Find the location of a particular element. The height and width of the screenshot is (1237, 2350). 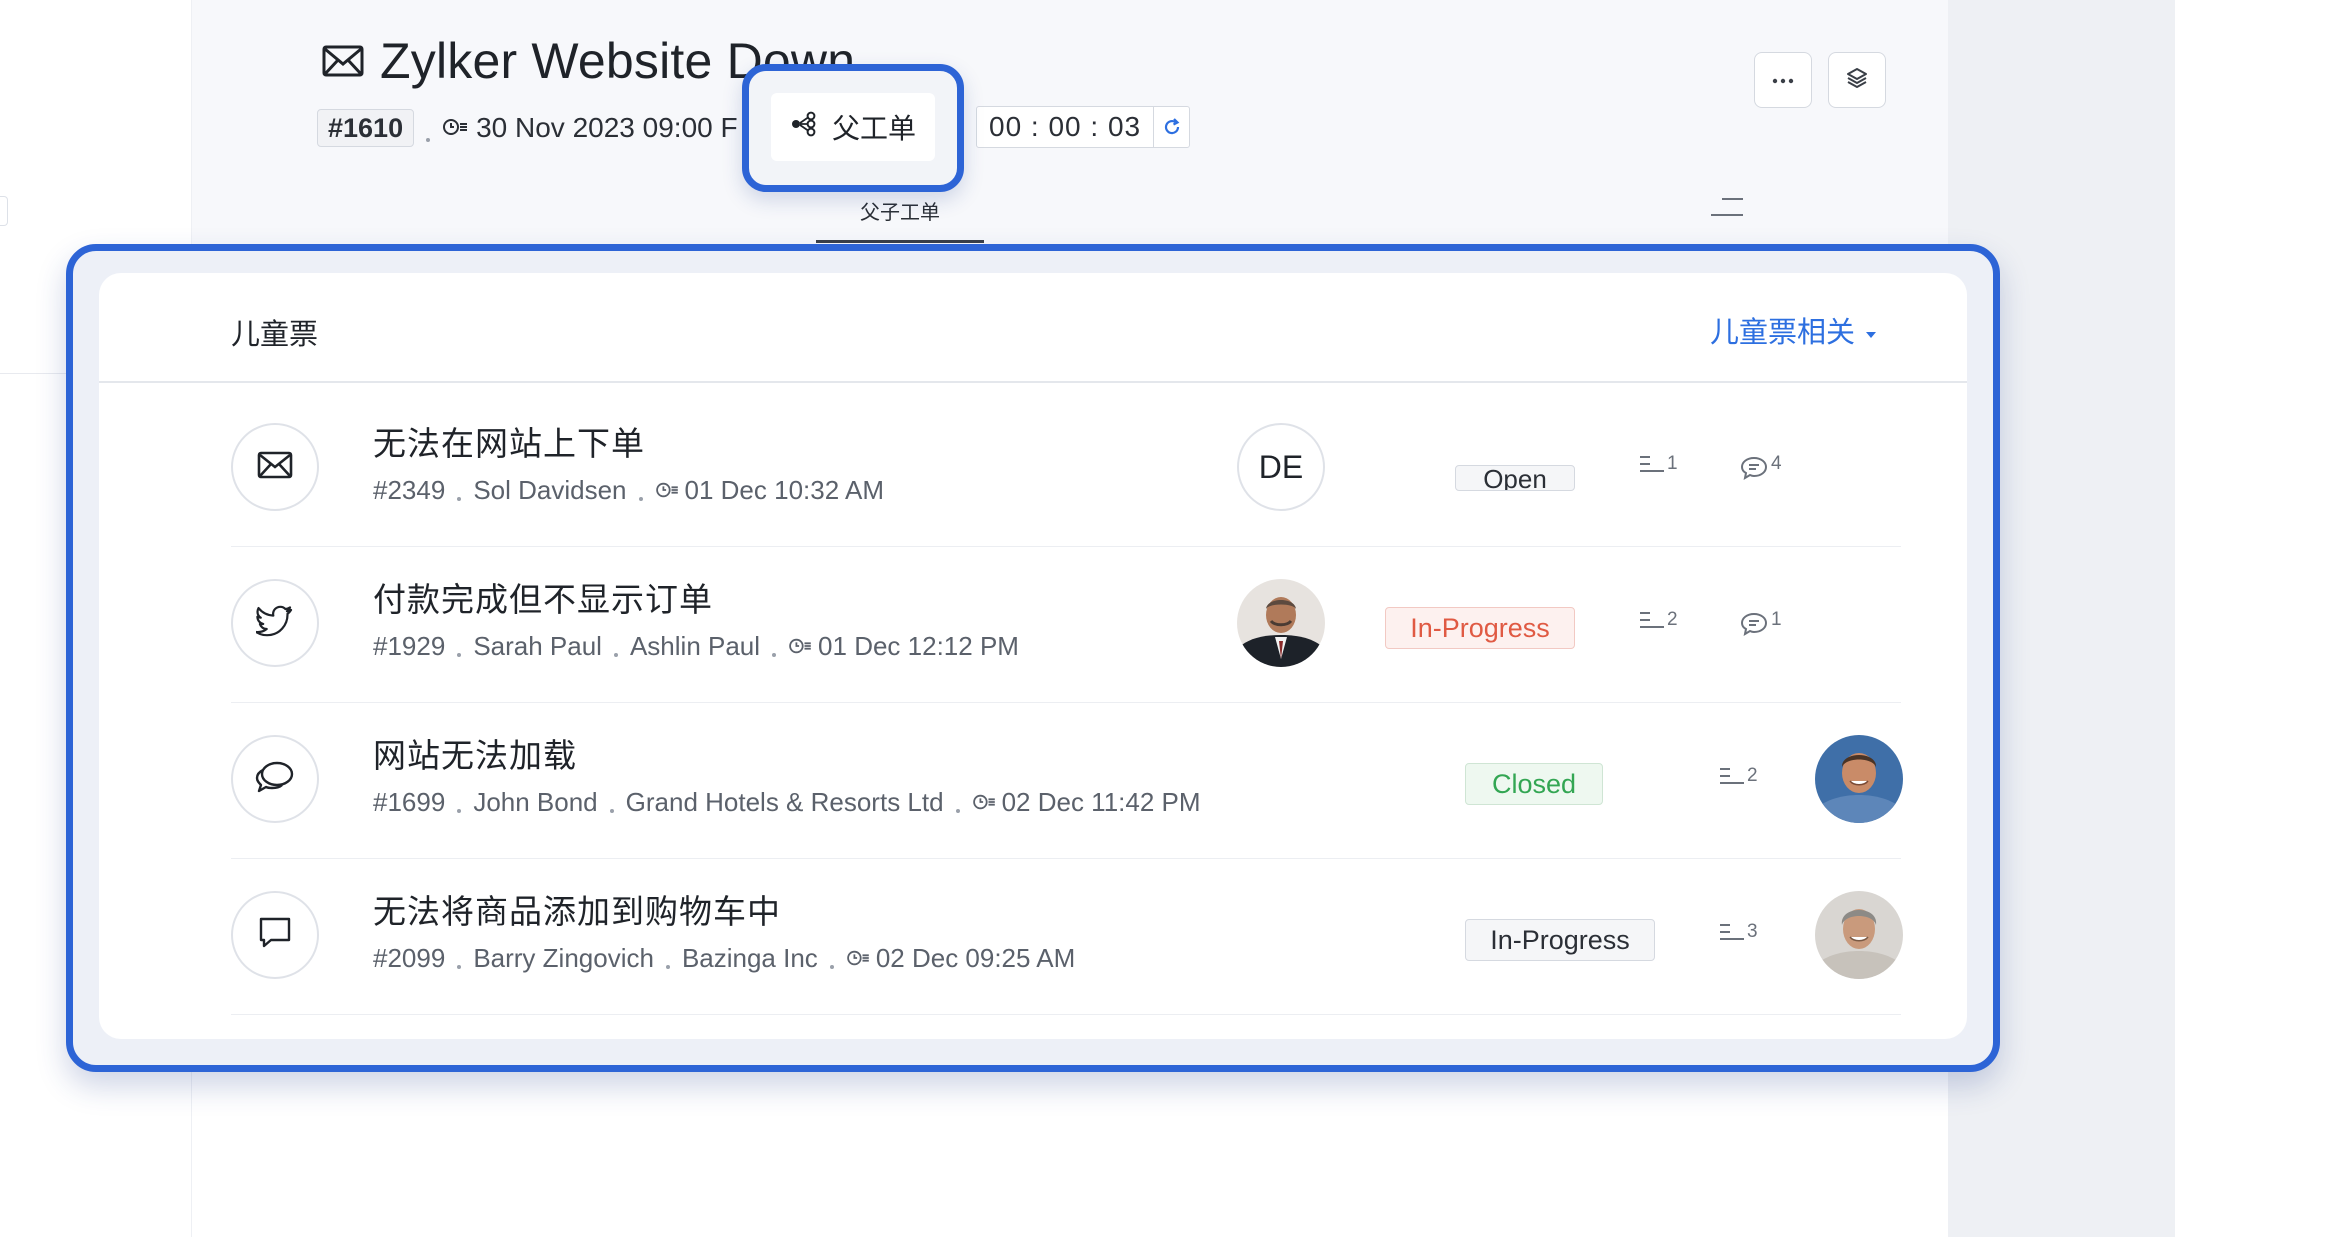

related-dropdown: 儿童票相关 is located at coordinates (1793, 330).